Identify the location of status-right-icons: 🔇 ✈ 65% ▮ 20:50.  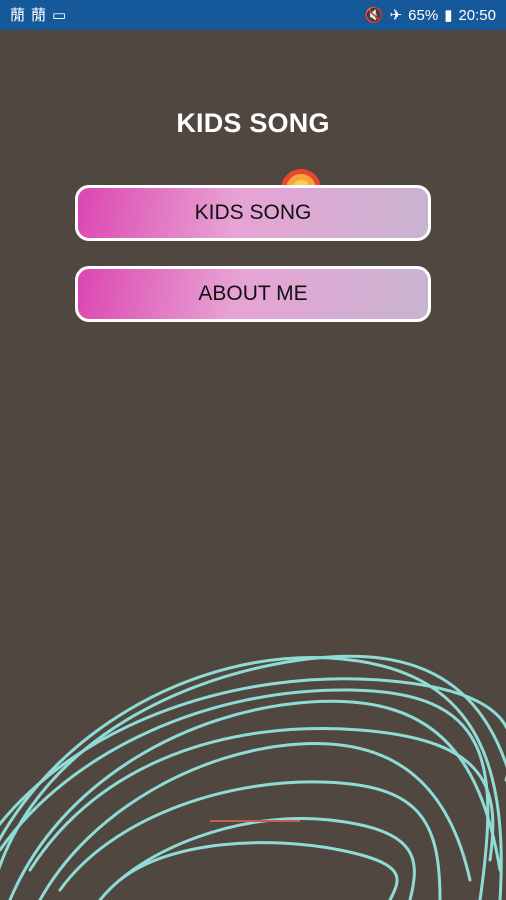
(430, 15).